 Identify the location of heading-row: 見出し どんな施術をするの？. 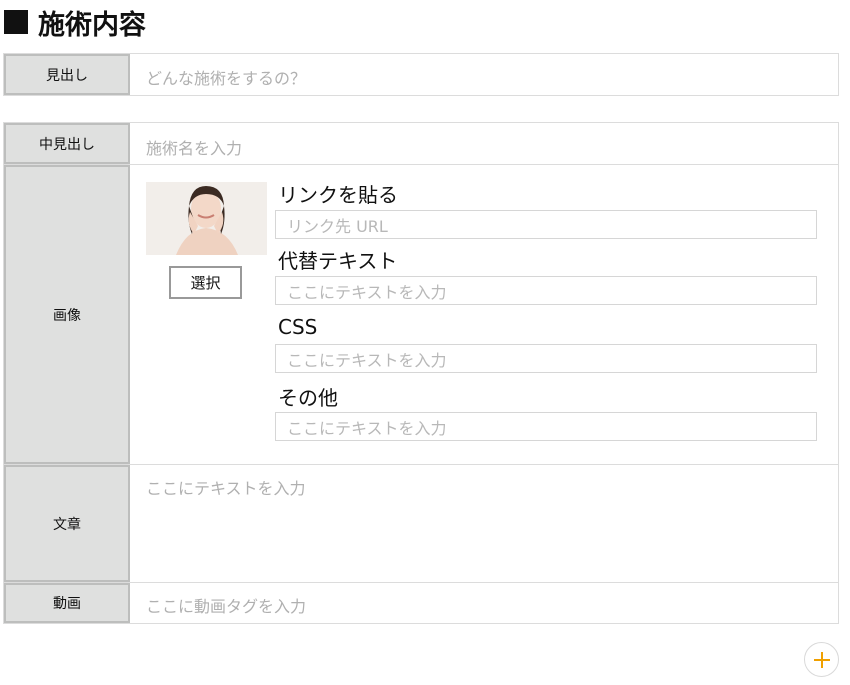
(421, 74).